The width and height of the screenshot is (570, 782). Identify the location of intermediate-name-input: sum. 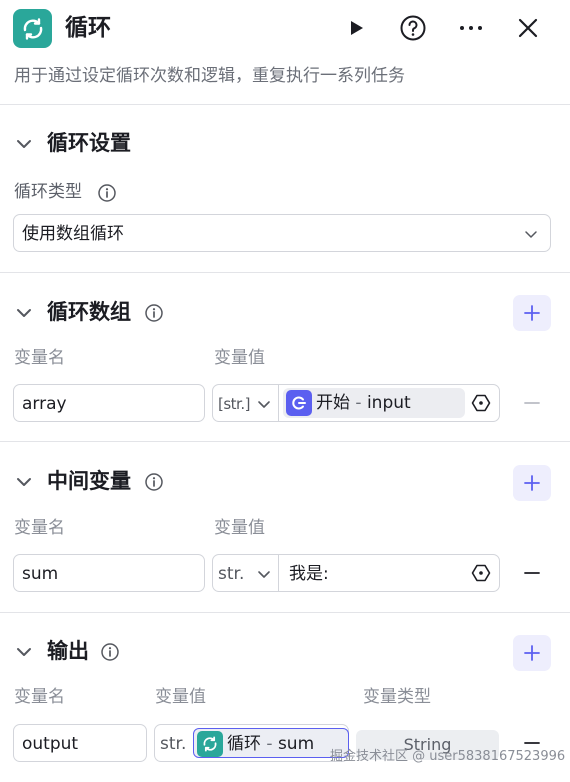
(109, 573).